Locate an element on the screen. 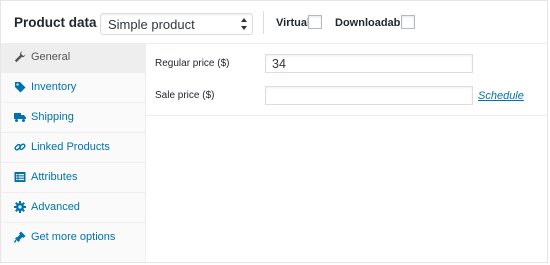 The width and height of the screenshot is (550, 265). tab-advanced: Advanced is located at coordinates (73, 208).